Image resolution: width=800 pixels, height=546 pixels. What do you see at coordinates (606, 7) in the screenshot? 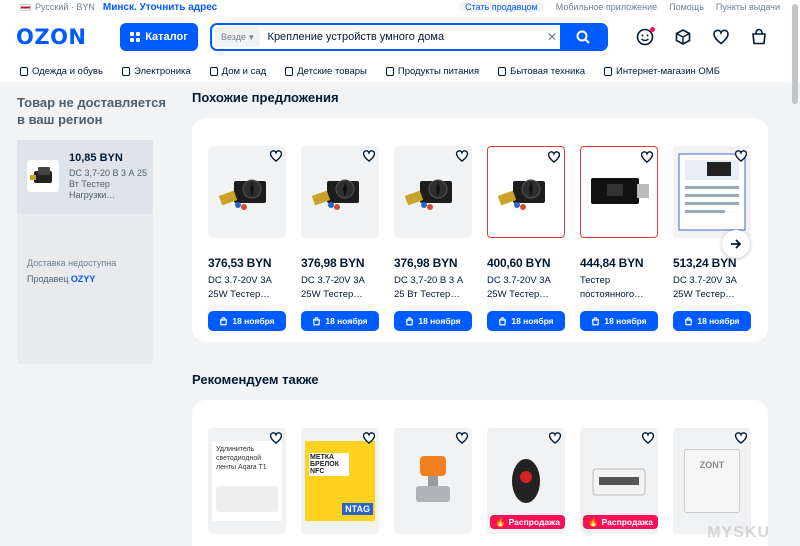
I see `link-mobile-app: Мобильное приложение` at bounding box center [606, 7].